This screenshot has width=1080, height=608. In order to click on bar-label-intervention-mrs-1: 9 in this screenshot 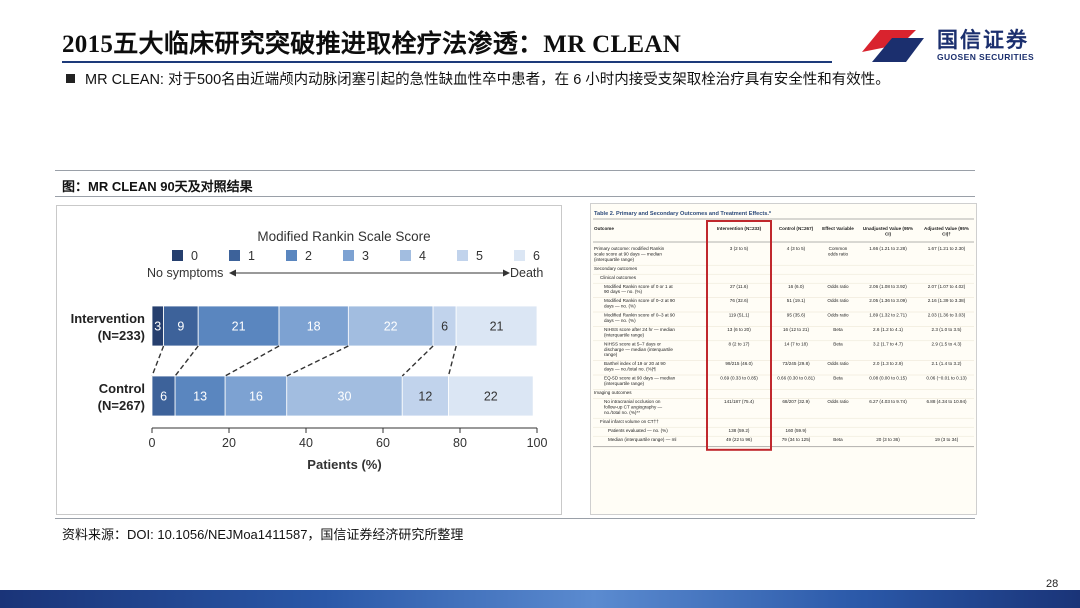, I will do `click(180, 327)`.